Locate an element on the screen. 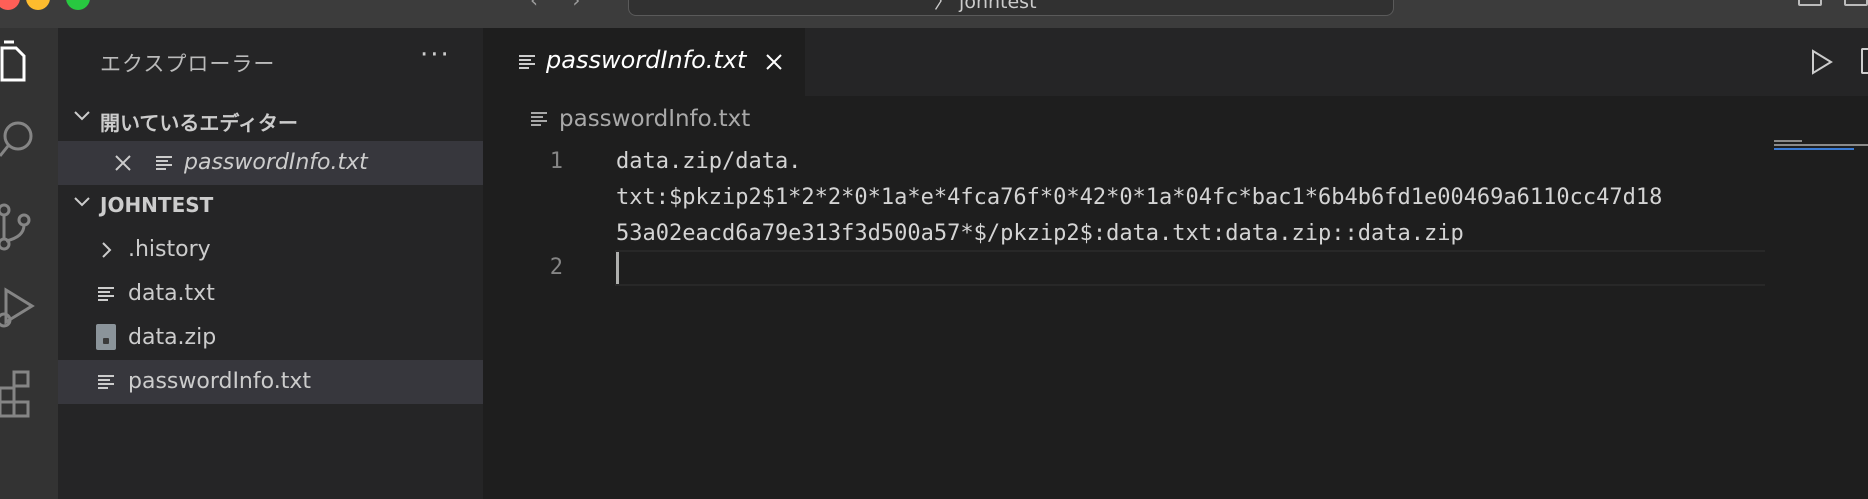 The width and height of the screenshot is (1868, 499). explorer-title: エクスプローラー is located at coordinates (188, 64).